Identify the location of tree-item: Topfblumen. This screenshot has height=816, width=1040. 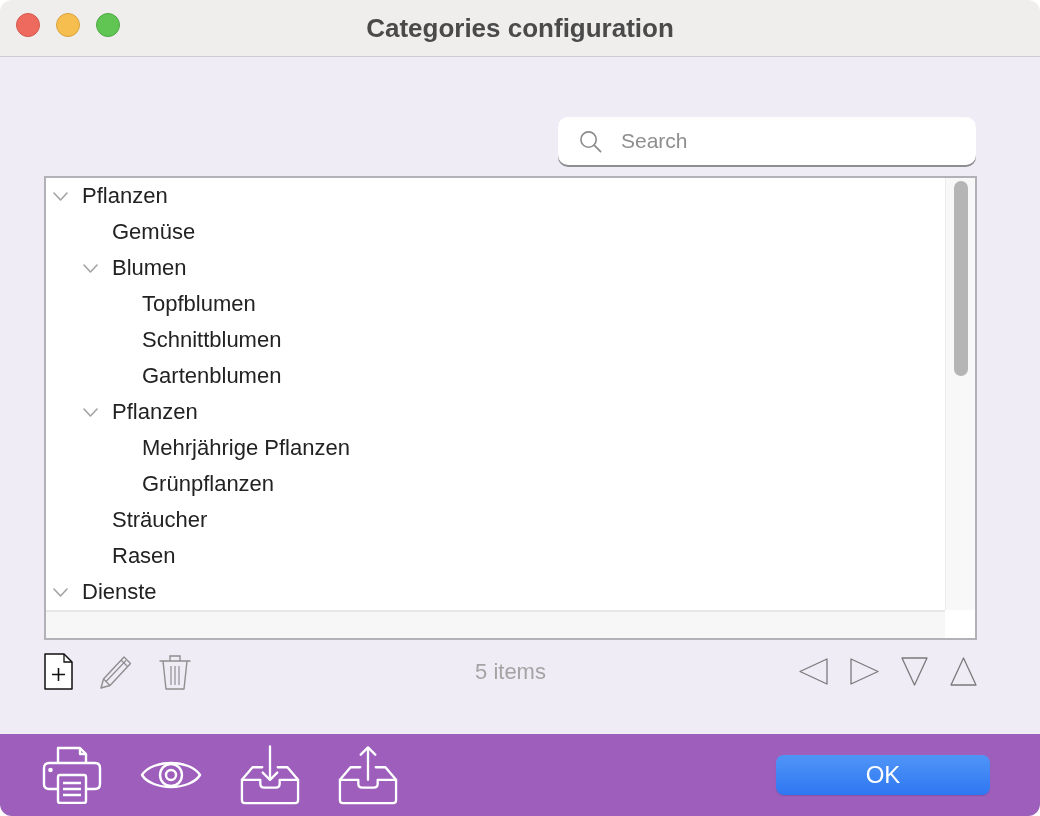
(199, 304).